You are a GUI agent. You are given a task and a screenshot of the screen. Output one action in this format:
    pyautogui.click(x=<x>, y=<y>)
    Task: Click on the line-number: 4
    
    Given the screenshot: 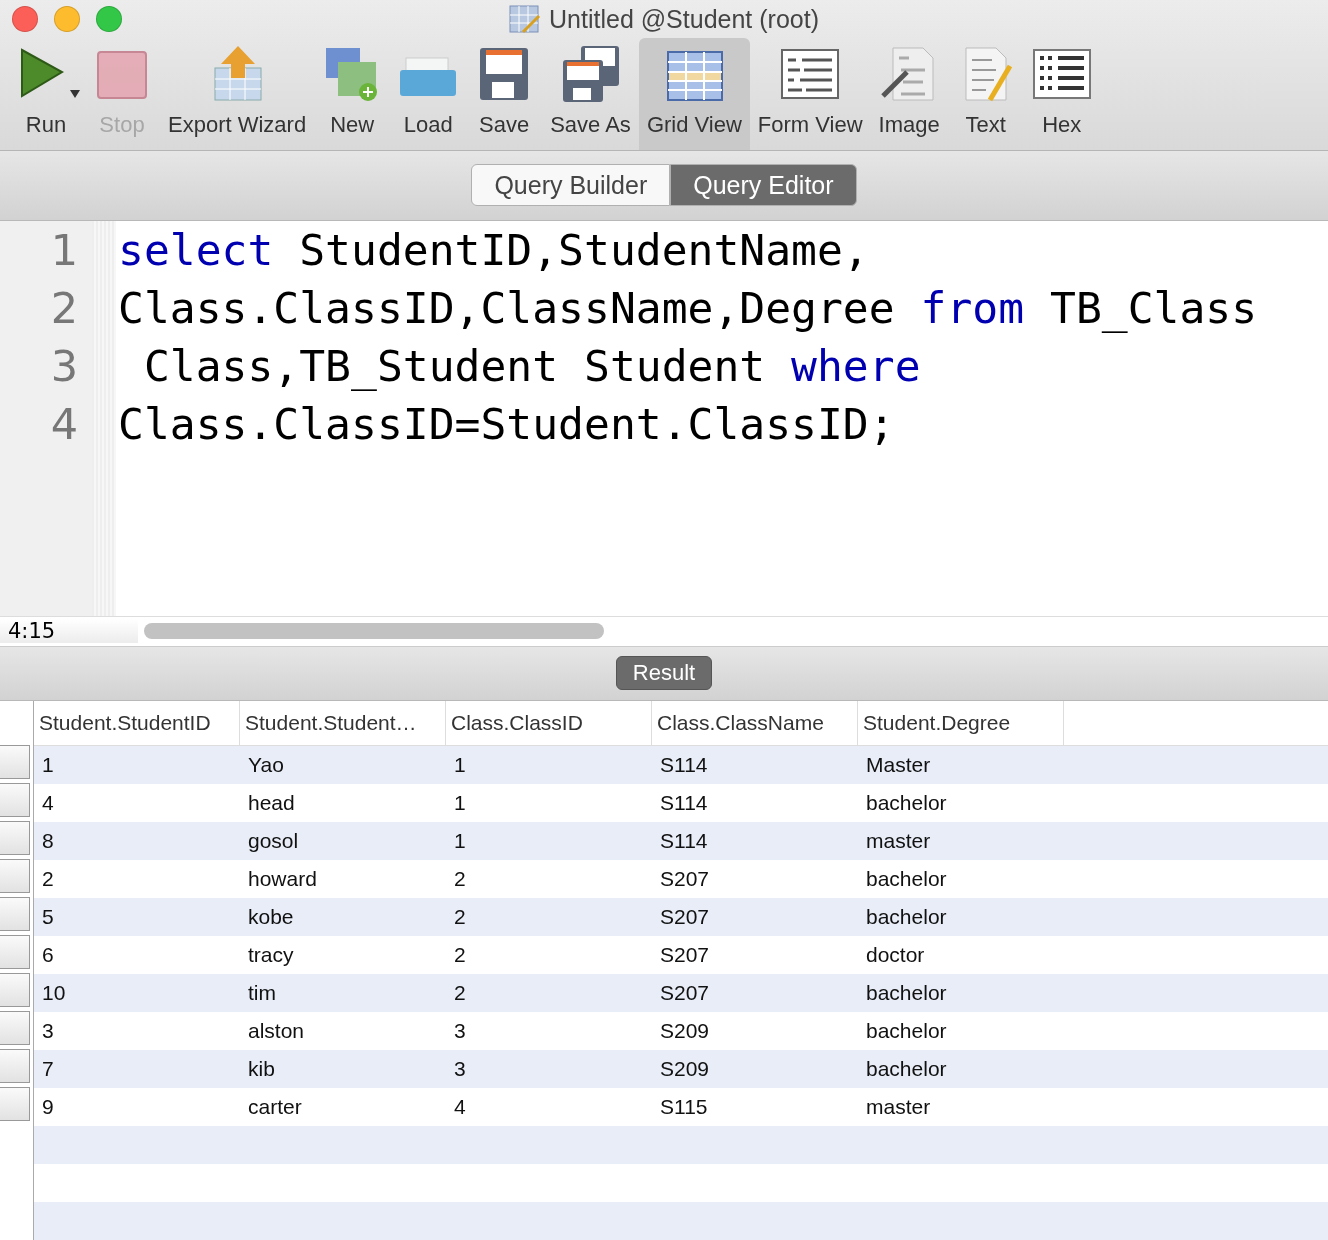 What is the action you would take?
    pyautogui.click(x=64, y=424)
    